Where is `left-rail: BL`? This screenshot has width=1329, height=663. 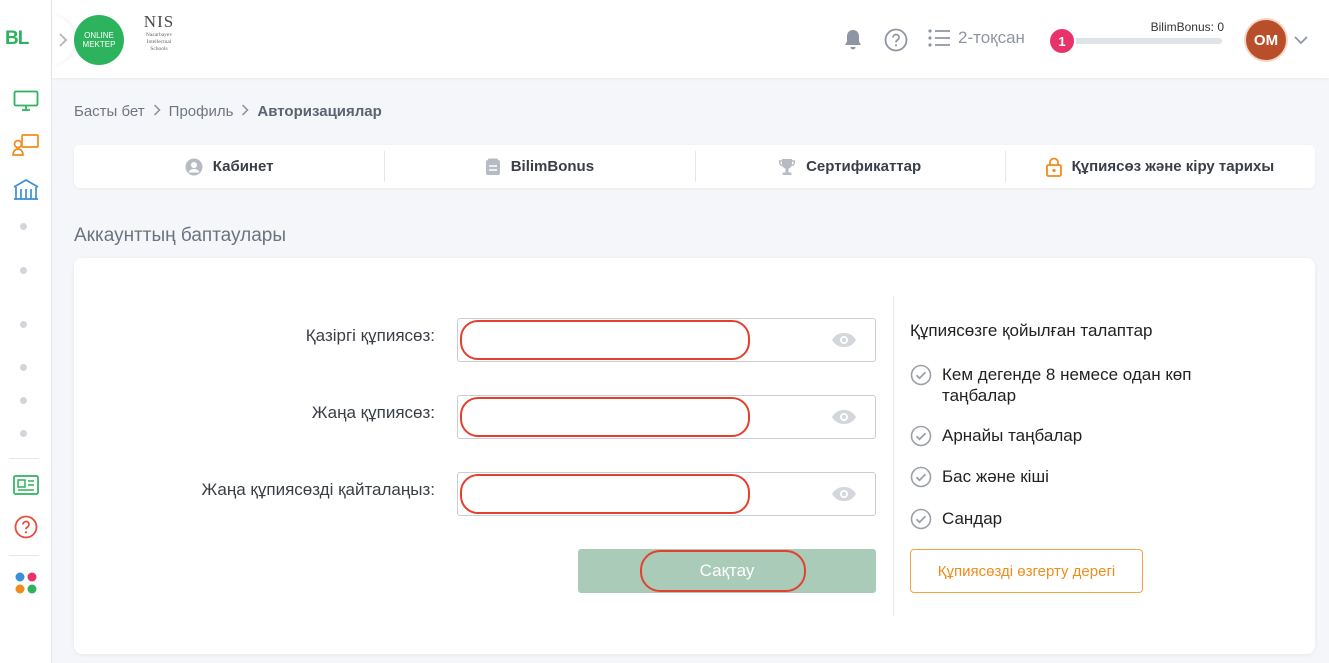 left-rail: BL is located at coordinates (26, 331).